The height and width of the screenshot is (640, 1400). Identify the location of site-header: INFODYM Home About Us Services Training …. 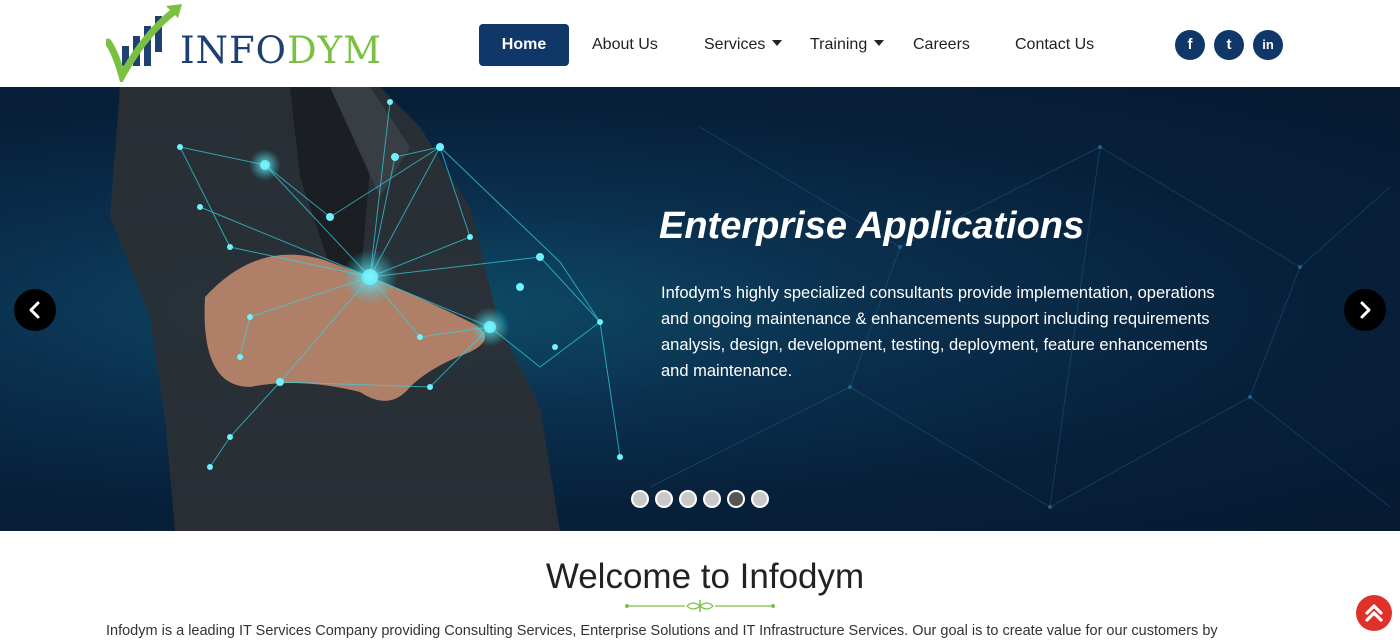
(700, 43).